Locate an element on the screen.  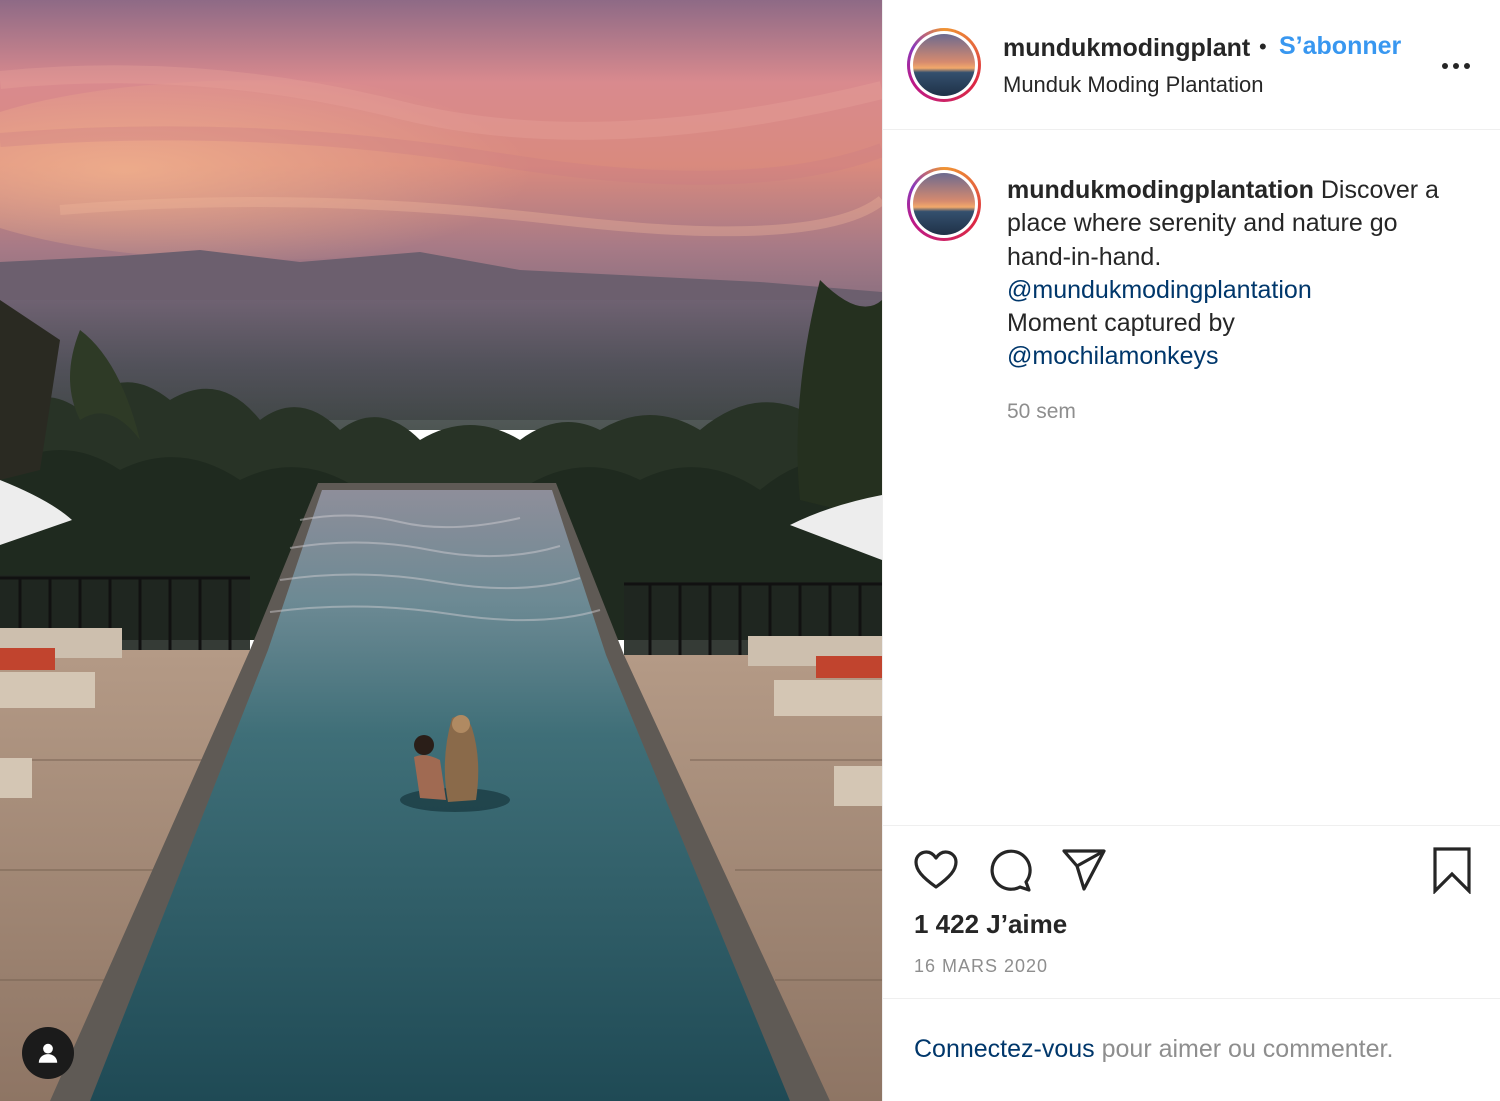
tagged-users-button is located at coordinates (48, 1053).